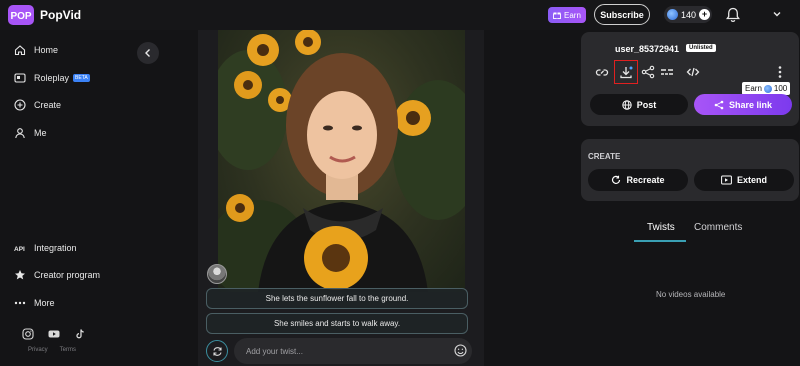  What do you see at coordinates (20, 275) in the screenshot?
I see `star-icon` at bounding box center [20, 275].